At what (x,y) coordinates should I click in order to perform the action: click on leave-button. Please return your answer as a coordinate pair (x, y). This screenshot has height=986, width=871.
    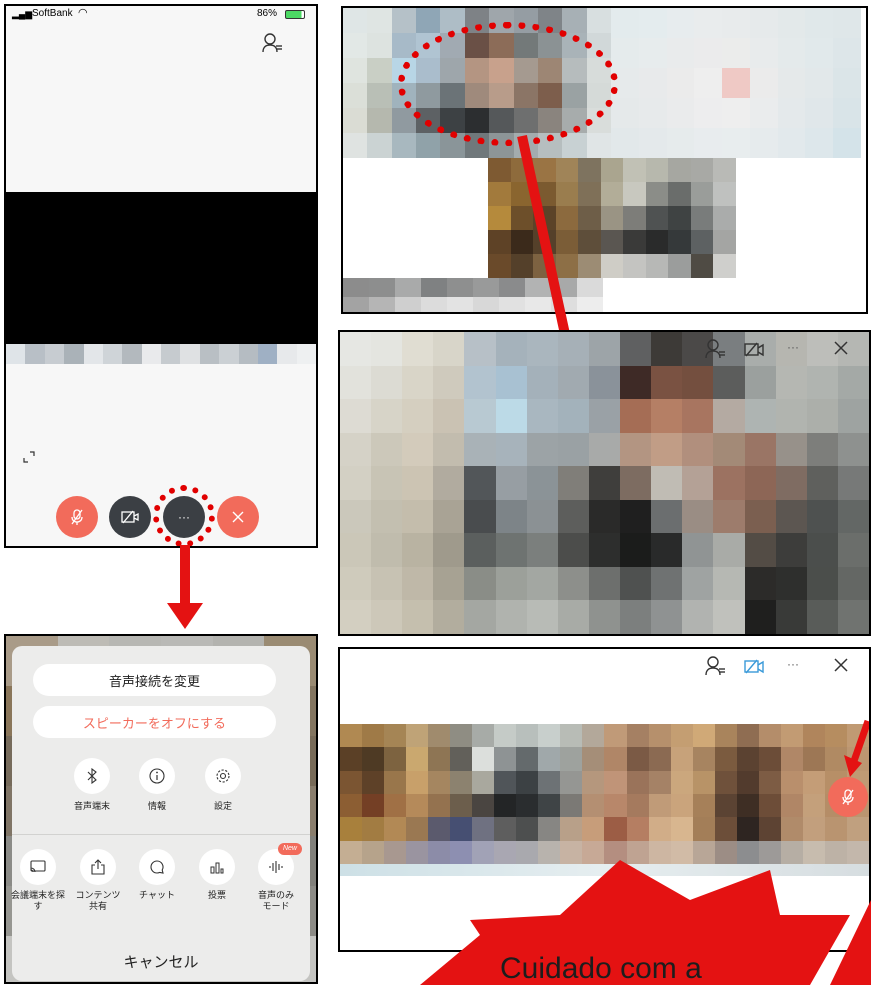
    Looking at the image, I should click on (238, 517).